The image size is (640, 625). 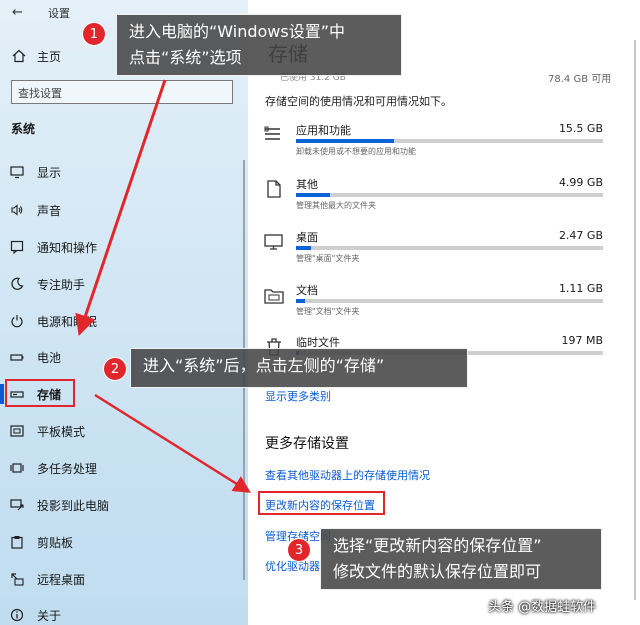 I want to click on storage-highlight-box, so click(x=40, y=393).